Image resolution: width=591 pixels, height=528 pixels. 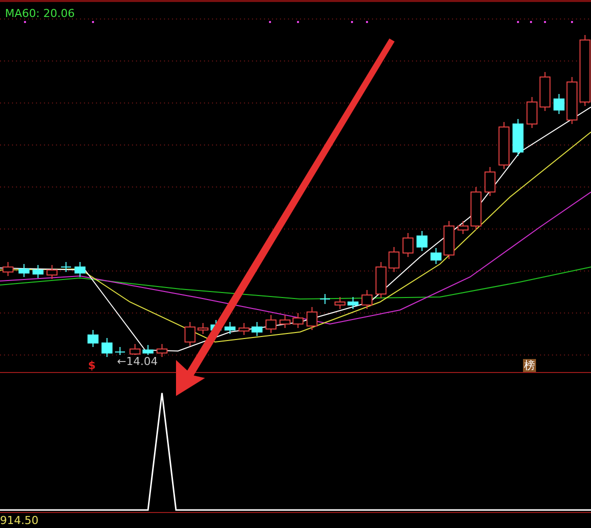 What do you see at coordinates (19, 521) in the screenshot?
I see `axis-value: 914.50` at bounding box center [19, 521].